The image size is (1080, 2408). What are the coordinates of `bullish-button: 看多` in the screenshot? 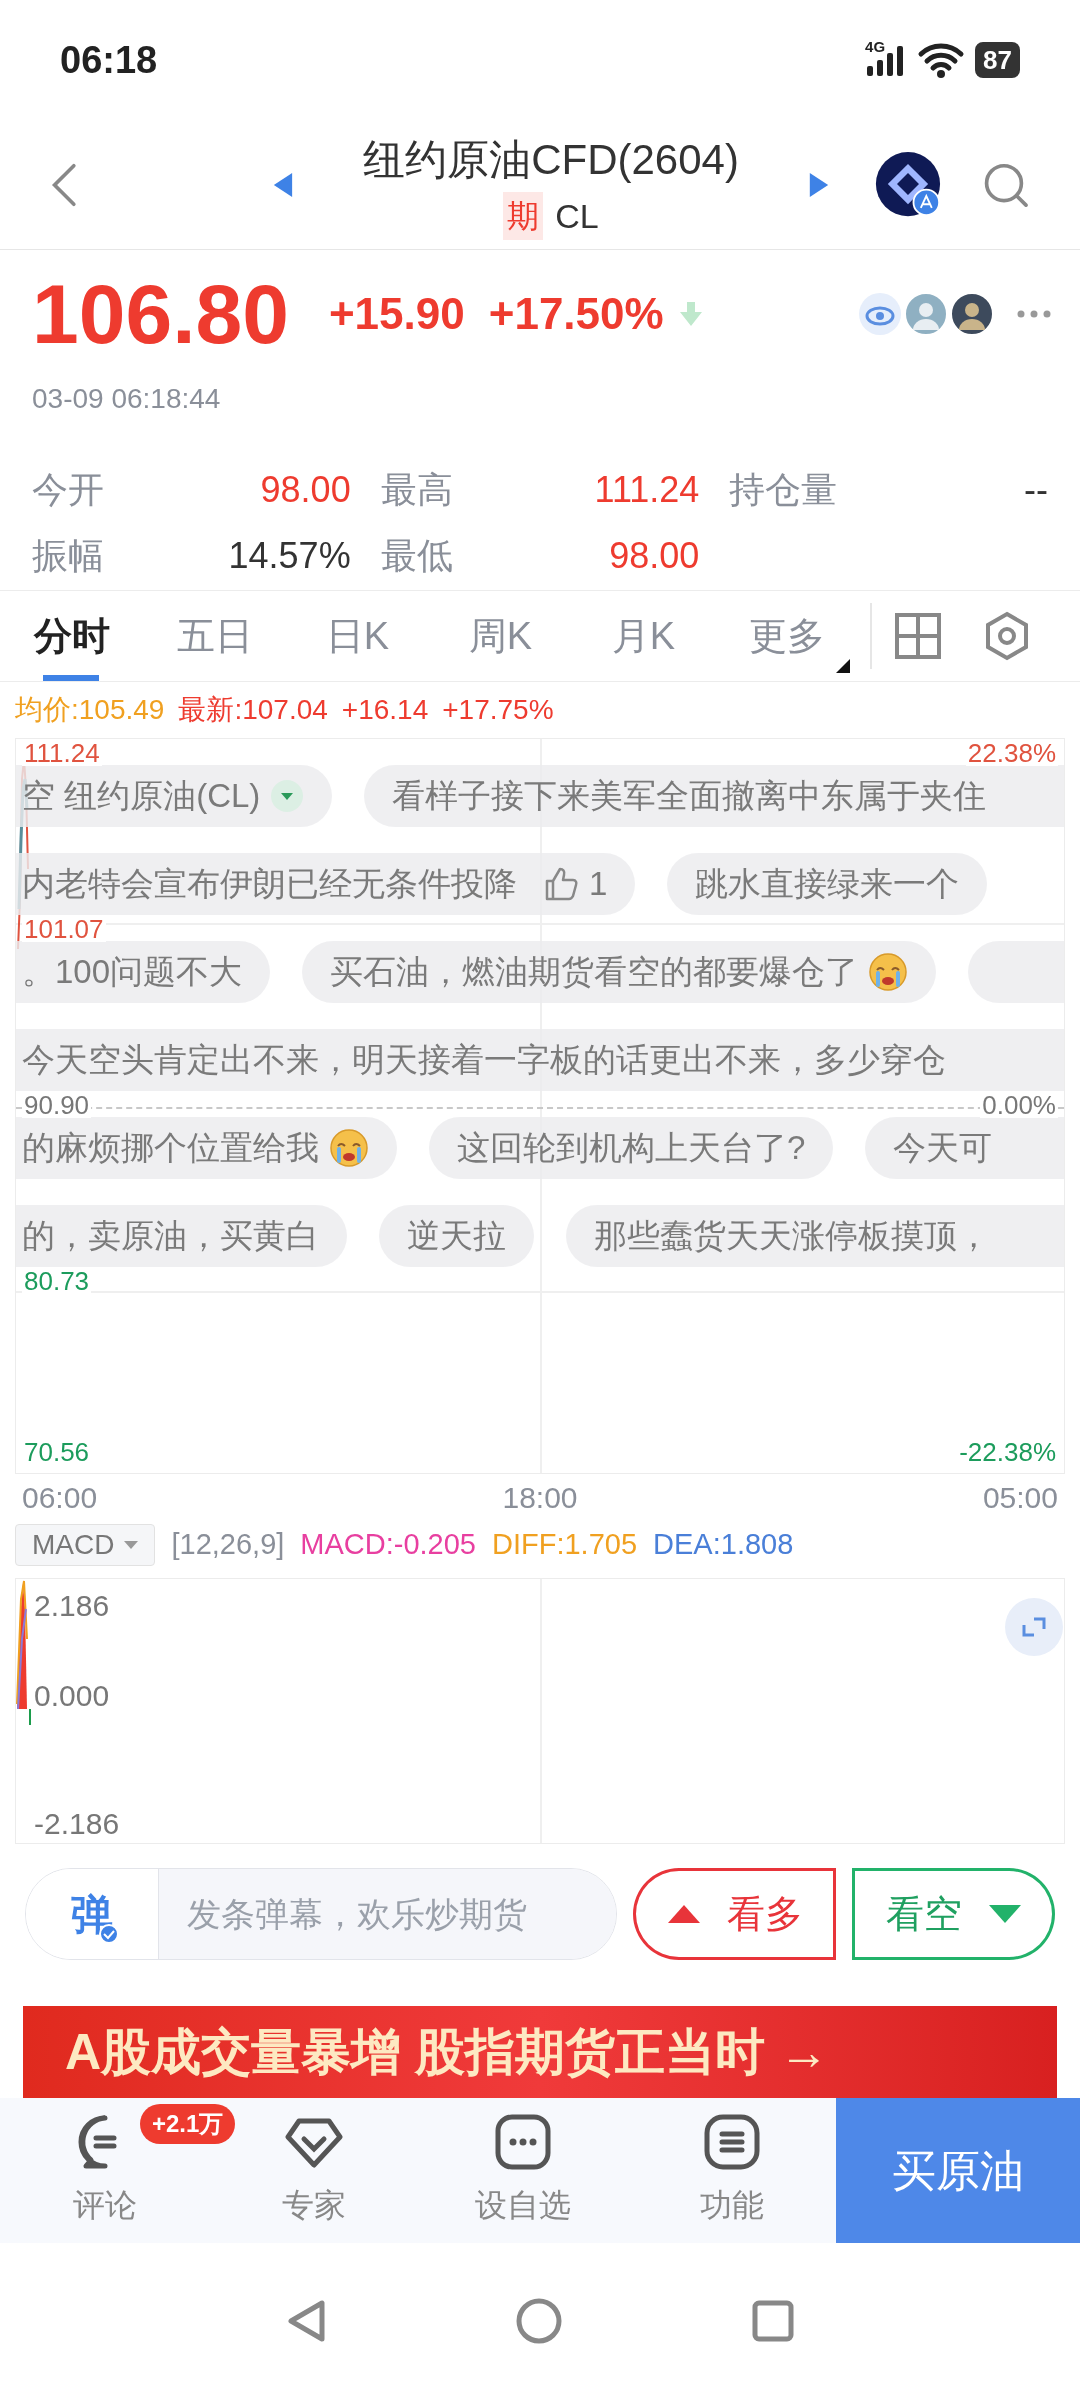 It's located at (734, 1914).